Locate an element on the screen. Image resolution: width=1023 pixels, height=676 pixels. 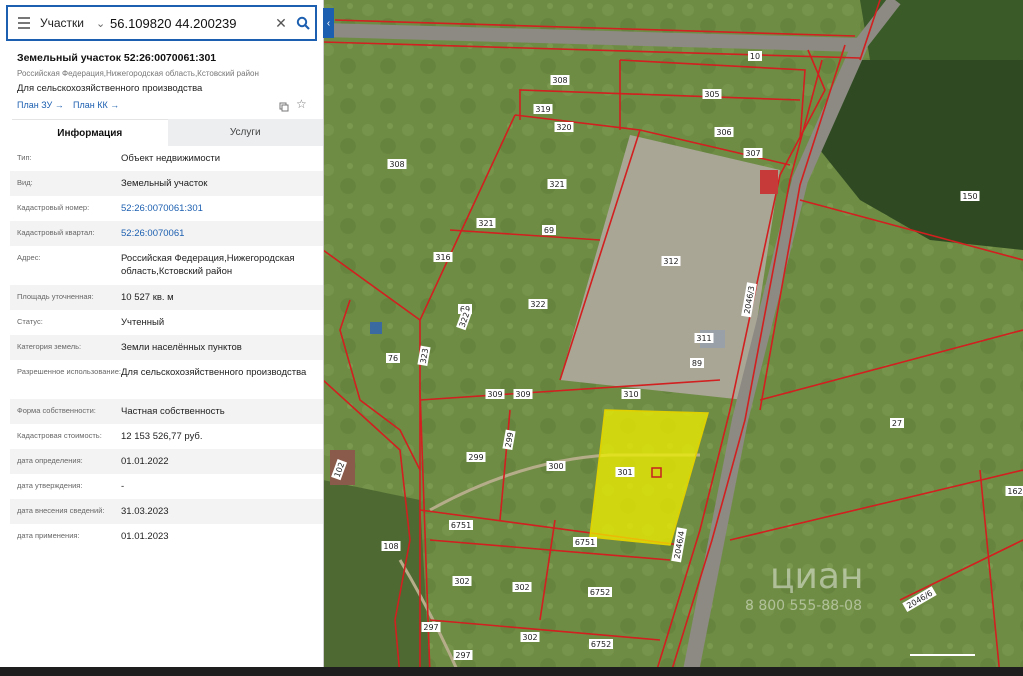
row-value: - is located at coordinates (123, 486).